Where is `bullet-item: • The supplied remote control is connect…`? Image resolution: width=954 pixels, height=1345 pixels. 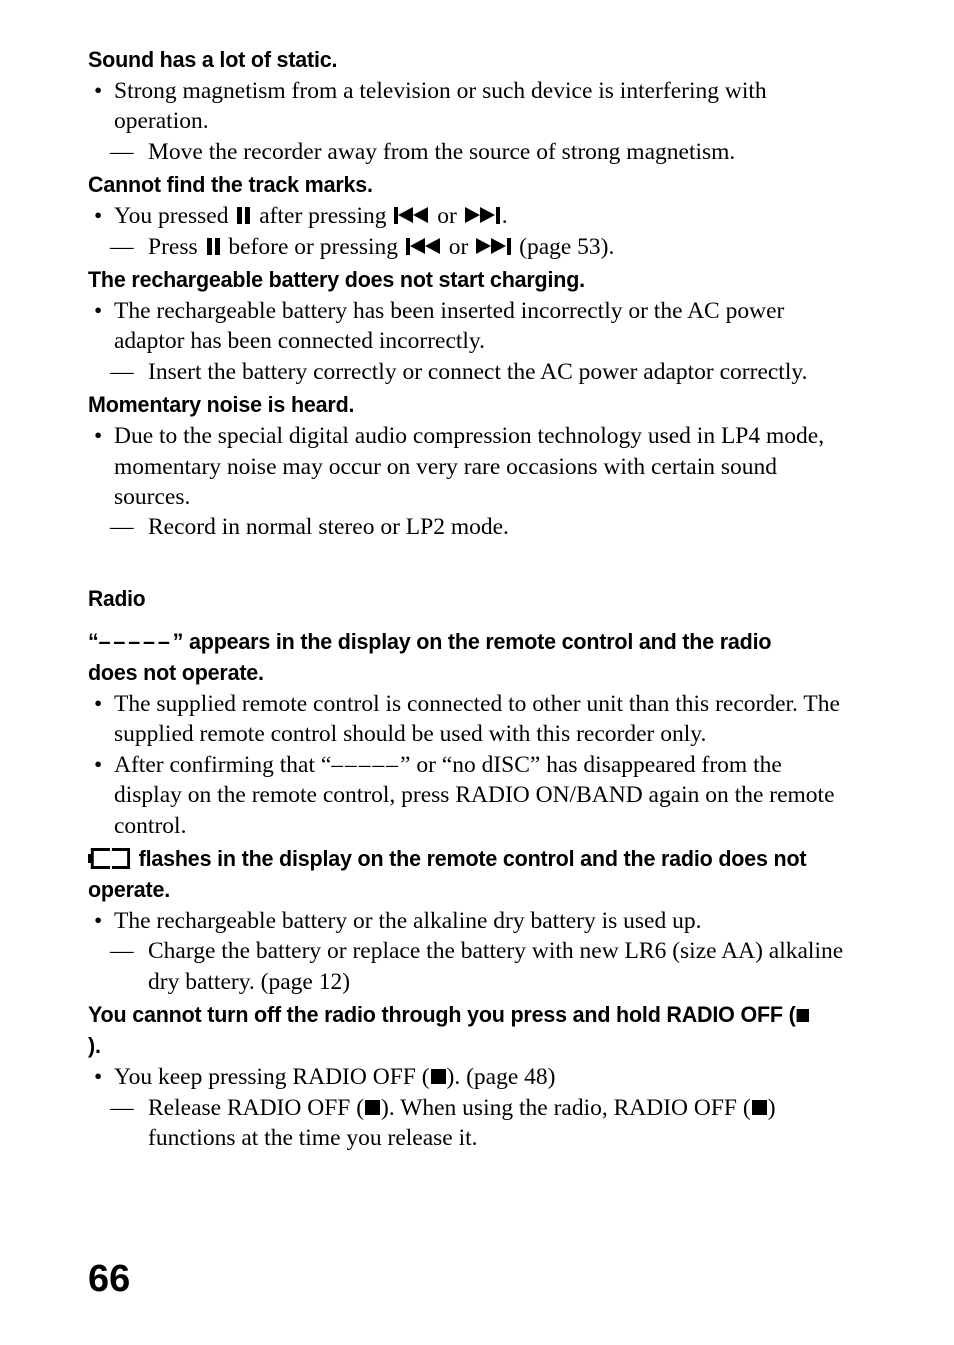
bullet-item: • The supplied remote control is connect… is located at coordinates (470, 719).